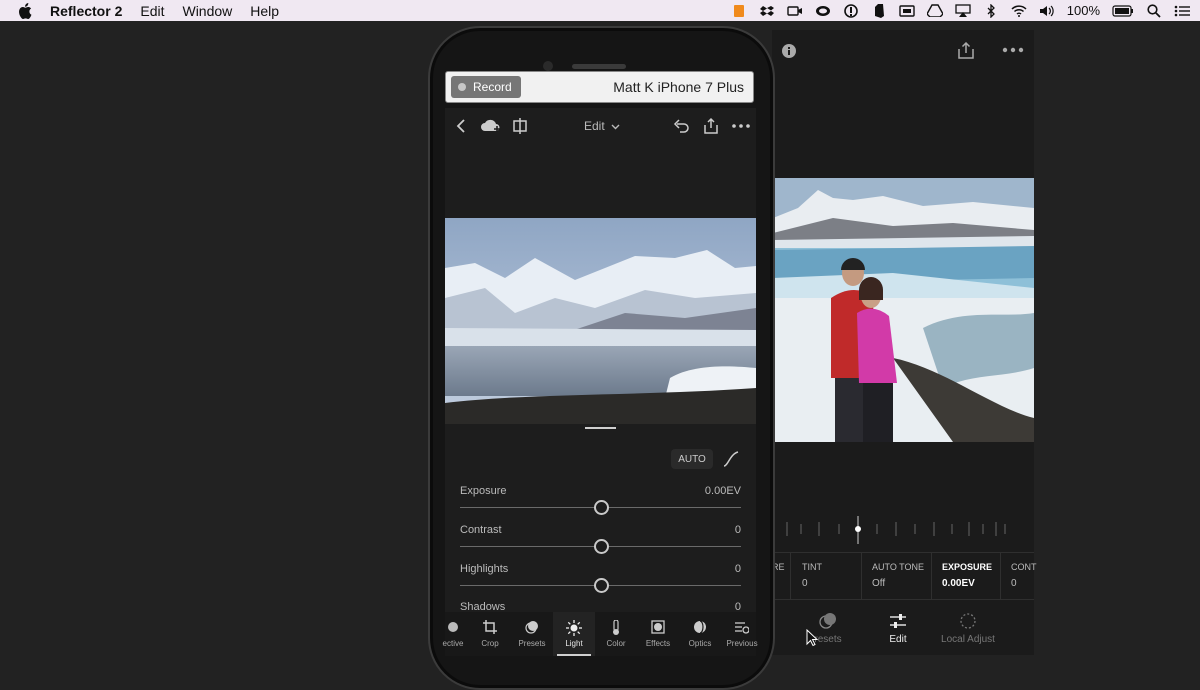 Image resolution: width=1200 pixels, height=690 pixels. Describe the element at coordinates (615, 127) in the screenshot. I see `chevron-down-icon` at that location.